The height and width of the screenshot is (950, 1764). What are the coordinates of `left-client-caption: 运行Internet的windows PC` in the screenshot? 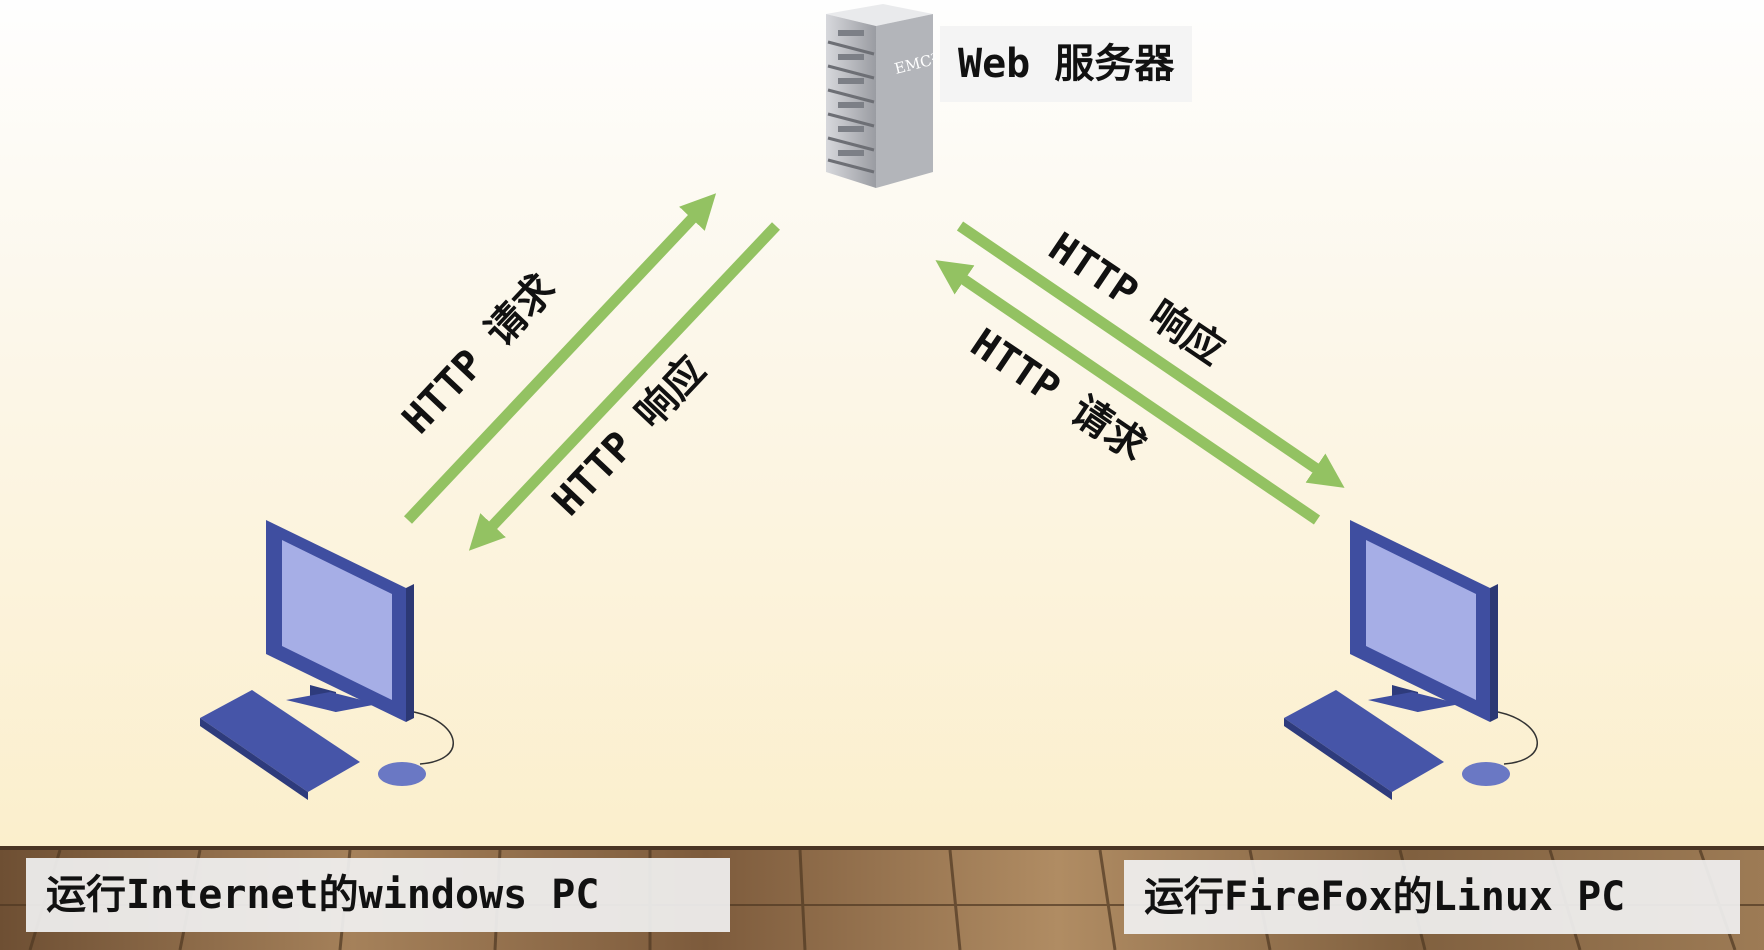 It's located at (378, 895).